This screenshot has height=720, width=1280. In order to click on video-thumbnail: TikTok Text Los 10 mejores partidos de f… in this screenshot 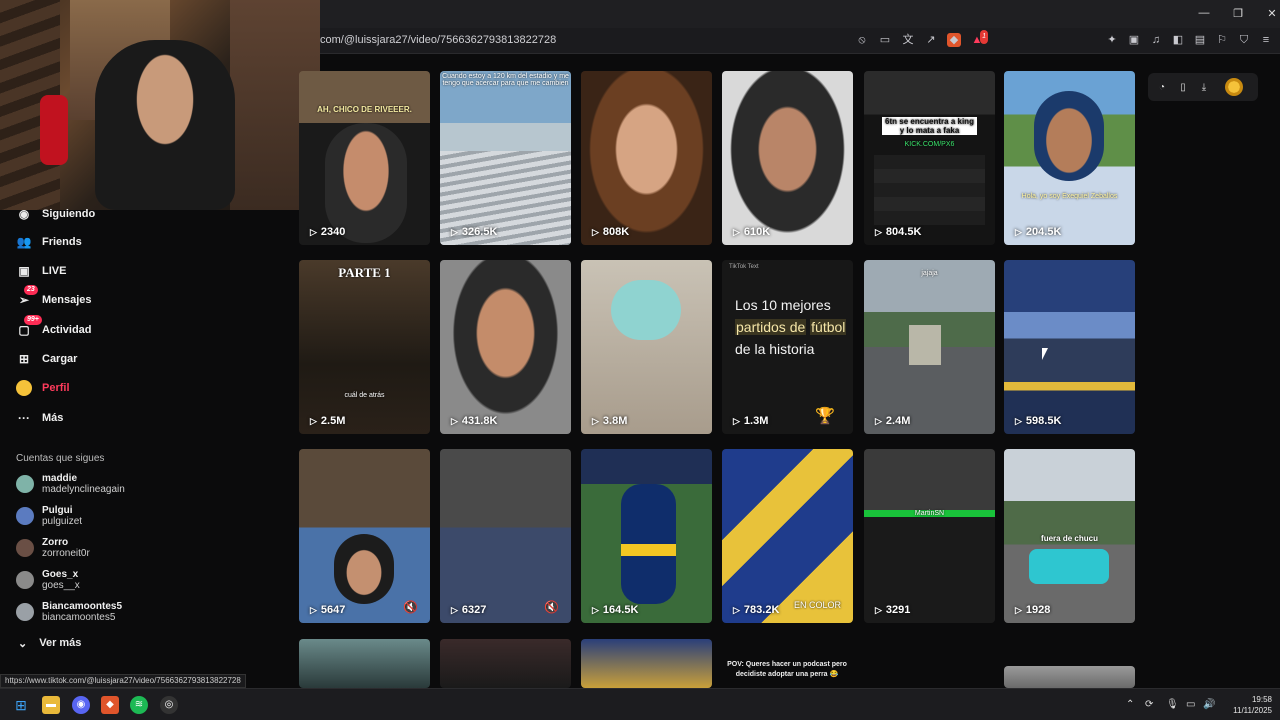, I will do `click(787, 347)`.